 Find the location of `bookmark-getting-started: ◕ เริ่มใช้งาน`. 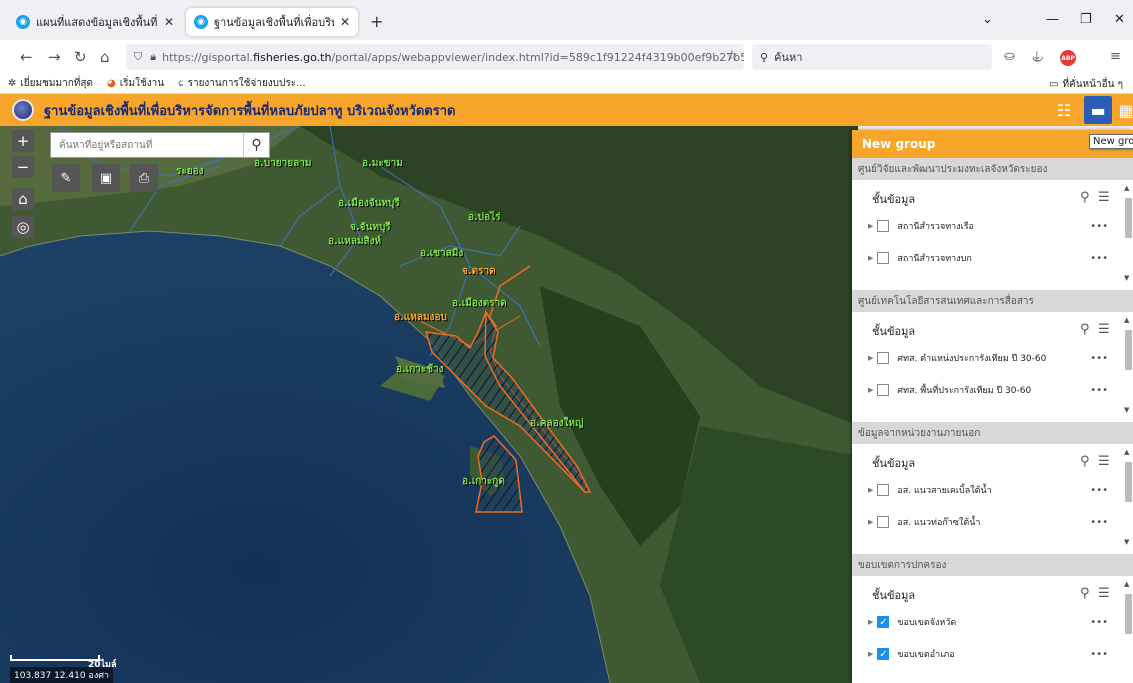

bookmark-getting-started: ◕ เริ่มใช้งาน is located at coordinates (135, 83).